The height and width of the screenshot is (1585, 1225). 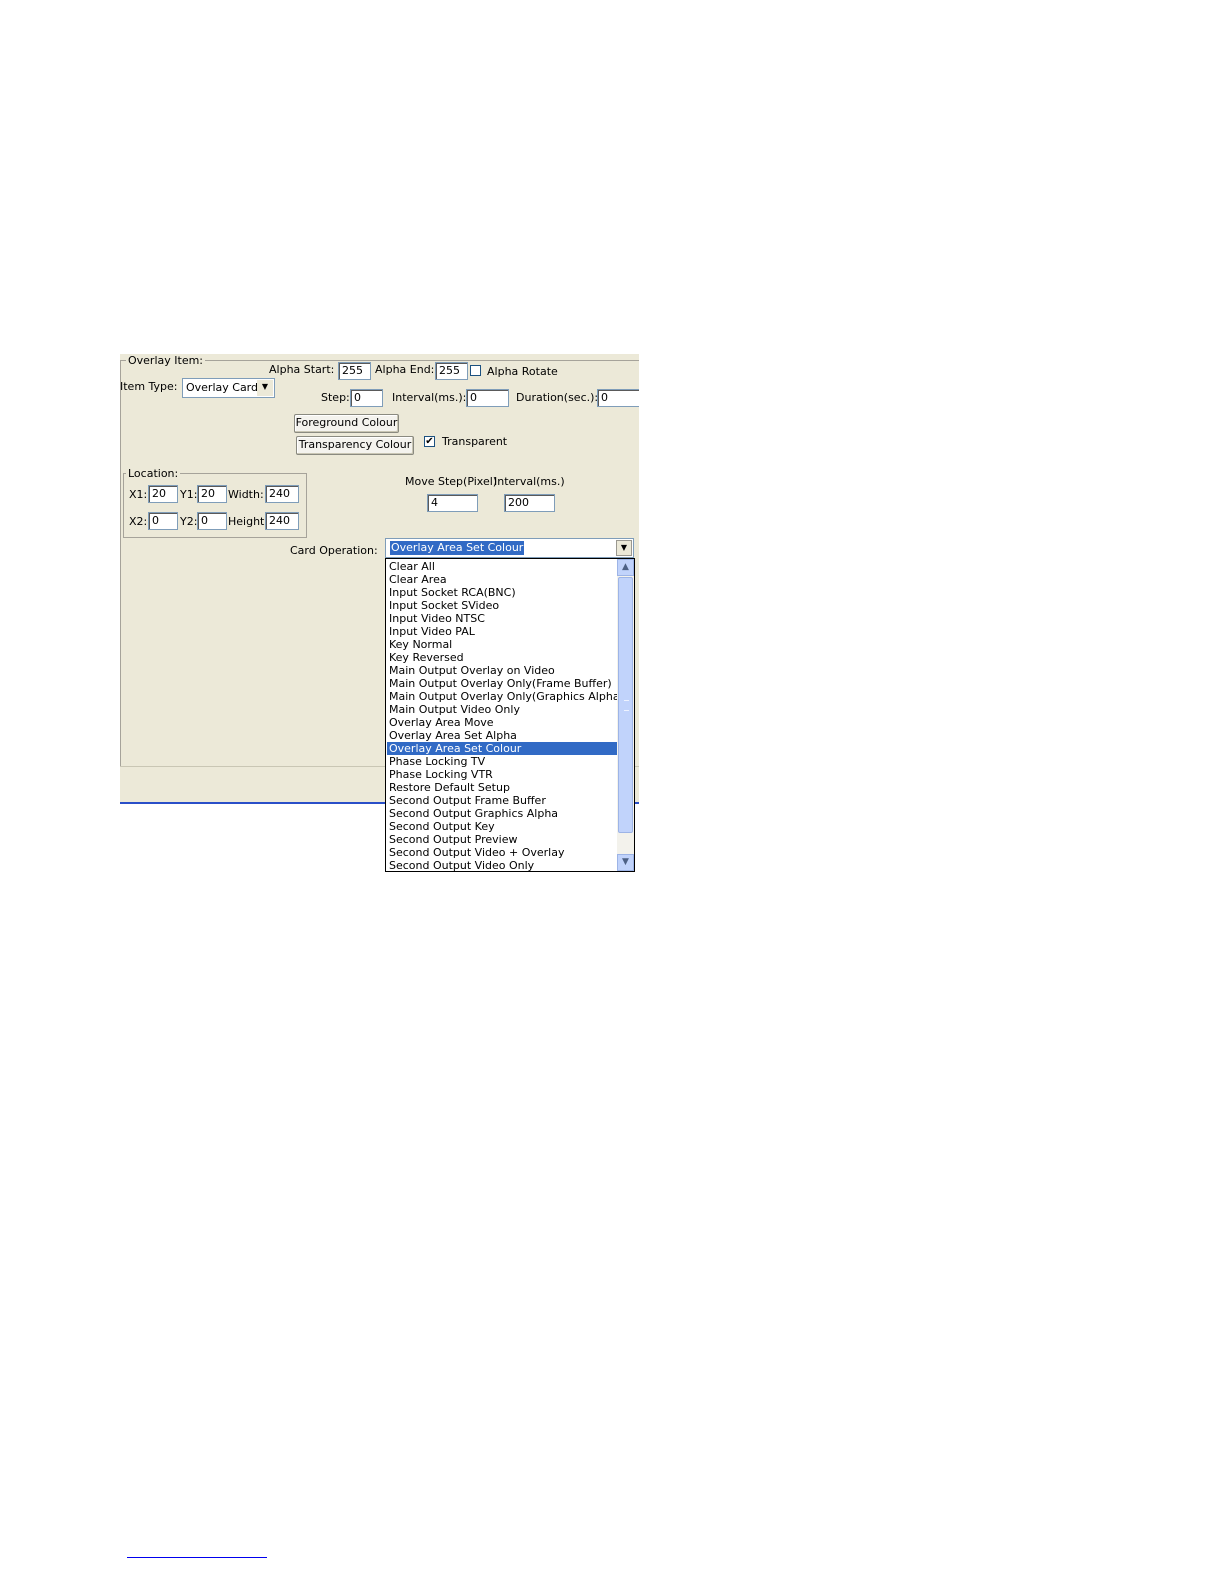 What do you see at coordinates (212, 494) in the screenshot?
I see `y1-input: 20` at bounding box center [212, 494].